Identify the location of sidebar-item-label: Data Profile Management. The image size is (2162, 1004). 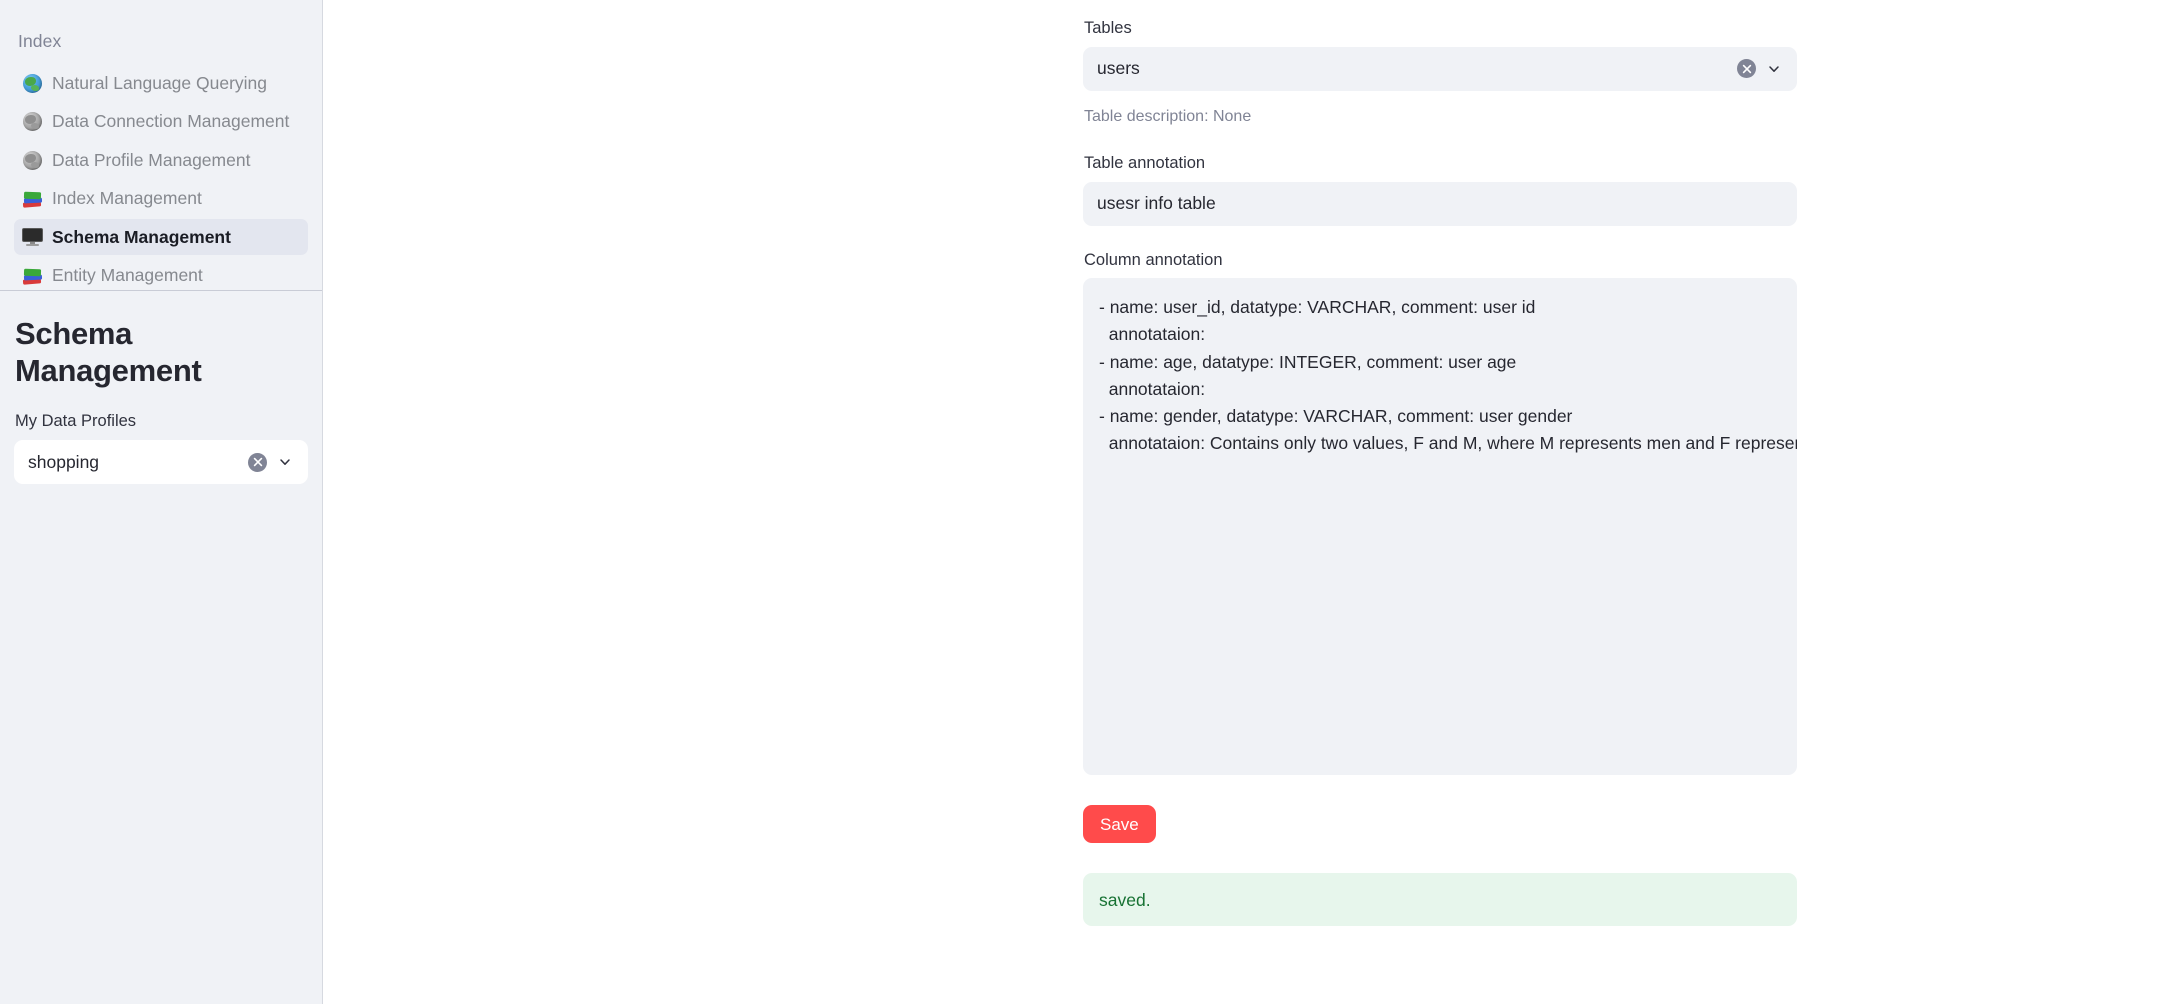
(151, 159).